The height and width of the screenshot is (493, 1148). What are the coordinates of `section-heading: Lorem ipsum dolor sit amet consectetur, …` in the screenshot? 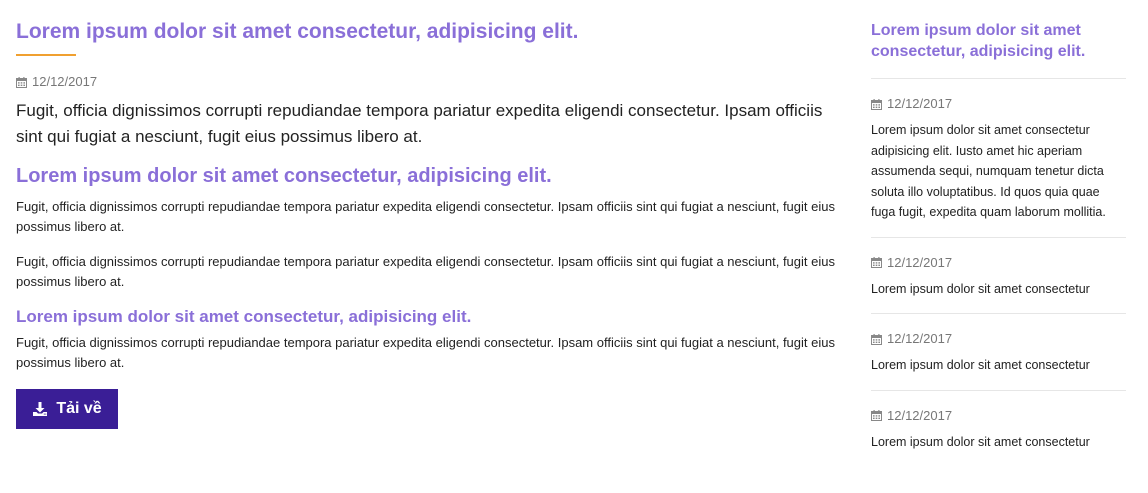 It's located at (284, 176).